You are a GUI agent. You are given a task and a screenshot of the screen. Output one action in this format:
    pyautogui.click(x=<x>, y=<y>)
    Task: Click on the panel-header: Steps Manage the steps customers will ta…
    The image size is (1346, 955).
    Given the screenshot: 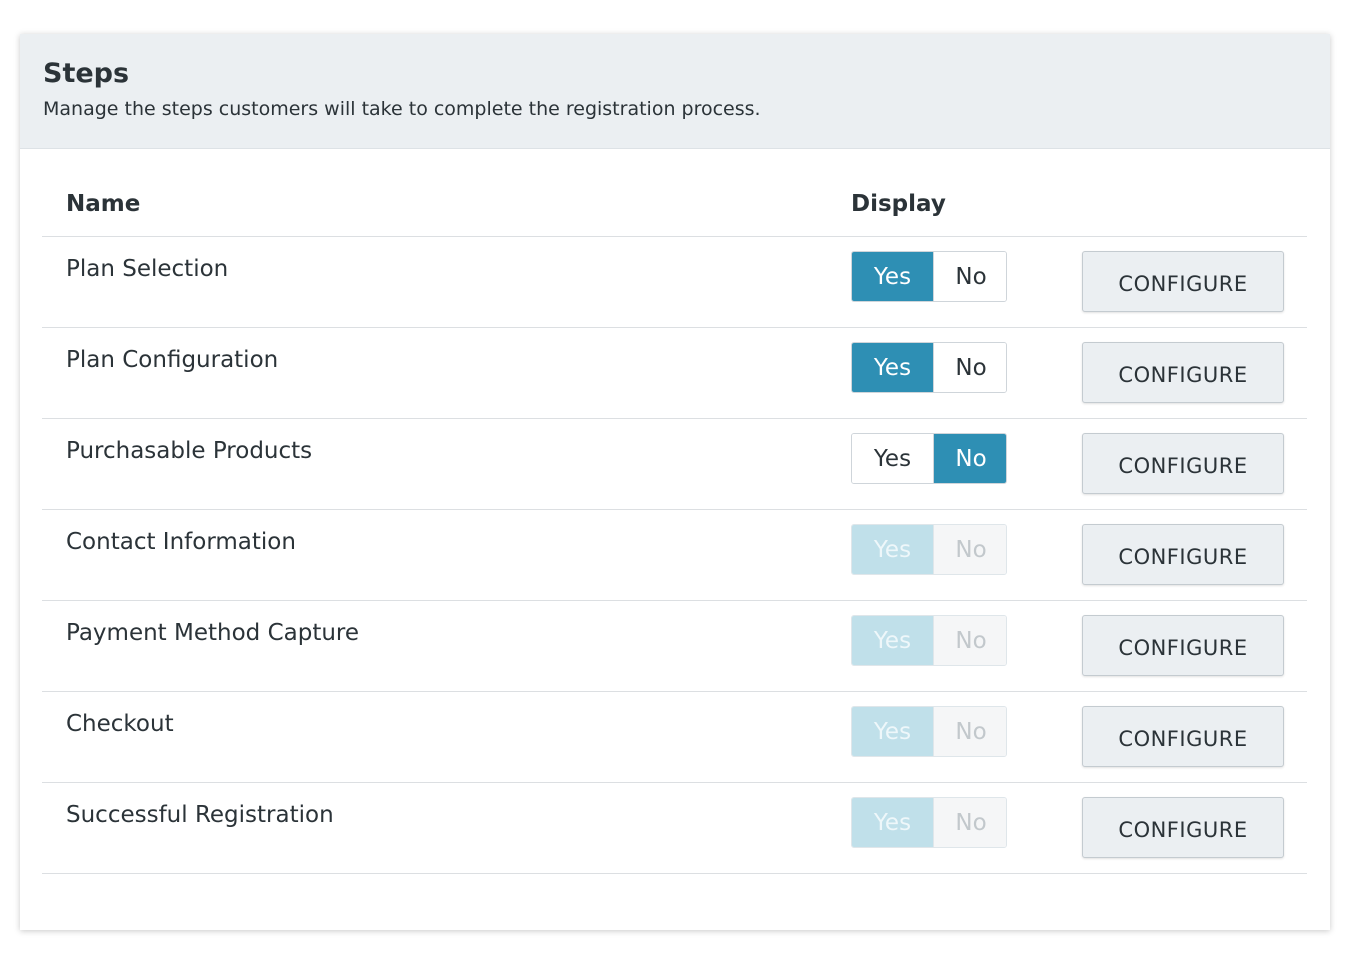 What is the action you would take?
    pyautogui.click(x=675, y=91)
    